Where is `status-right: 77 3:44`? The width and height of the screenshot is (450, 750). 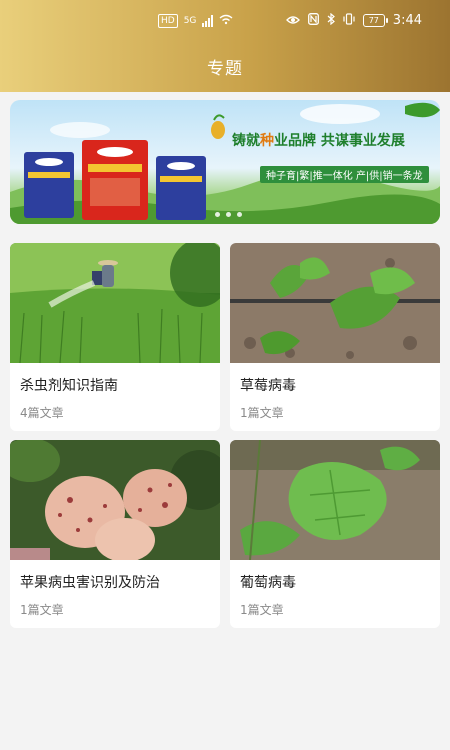
status-right: 77 3:44 is located at coordinates (353, 20).